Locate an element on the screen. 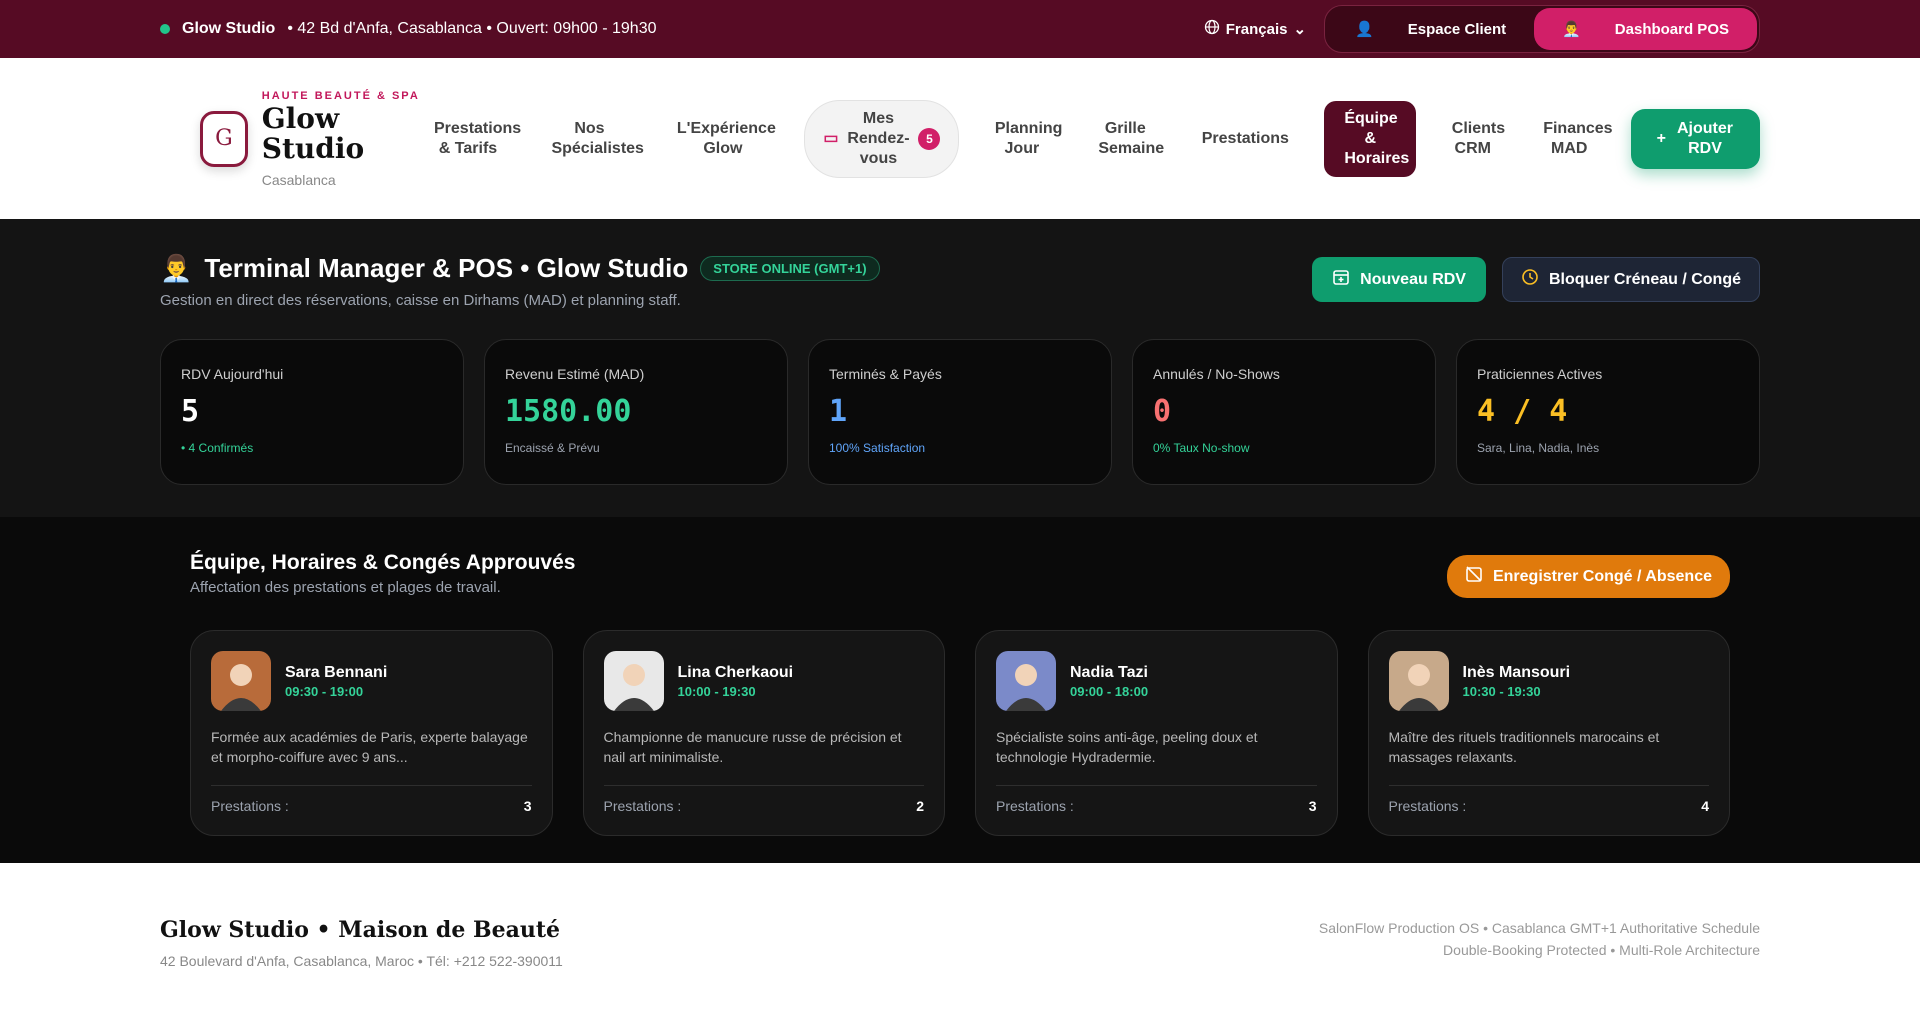  block-slot-label: Bloquer Créneau / Congé is located at coordinates (1644, 279).